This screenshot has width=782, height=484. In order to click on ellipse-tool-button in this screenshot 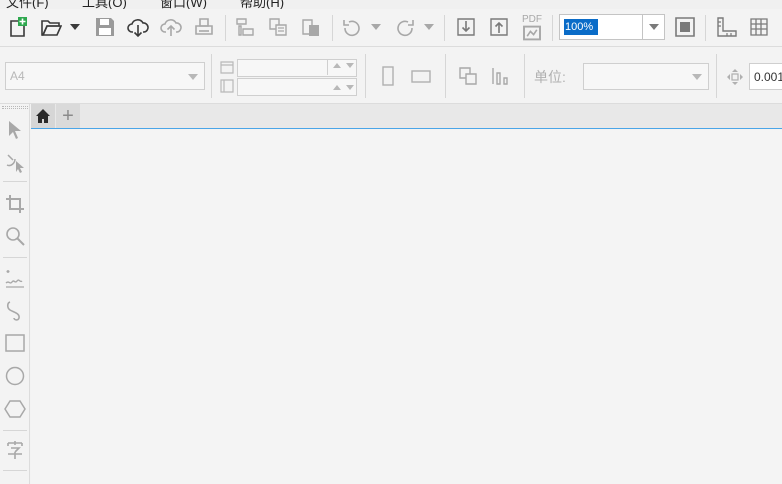, I will do `click(15, 376)`.